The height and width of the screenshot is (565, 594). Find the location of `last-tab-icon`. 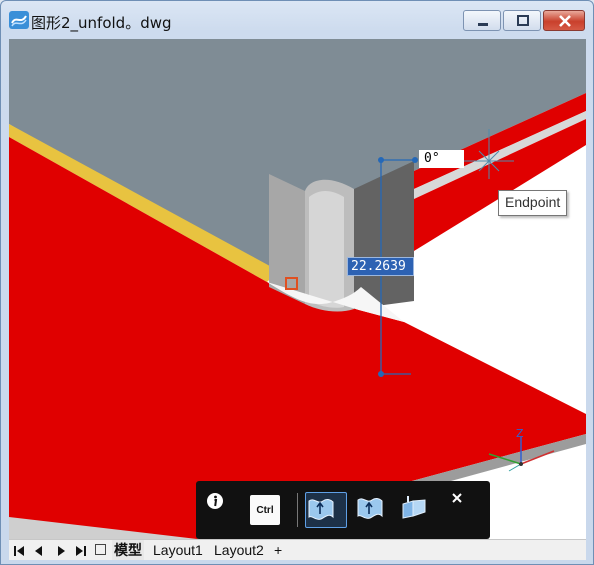

last-tab-icon is located at coordinates (81, 551).